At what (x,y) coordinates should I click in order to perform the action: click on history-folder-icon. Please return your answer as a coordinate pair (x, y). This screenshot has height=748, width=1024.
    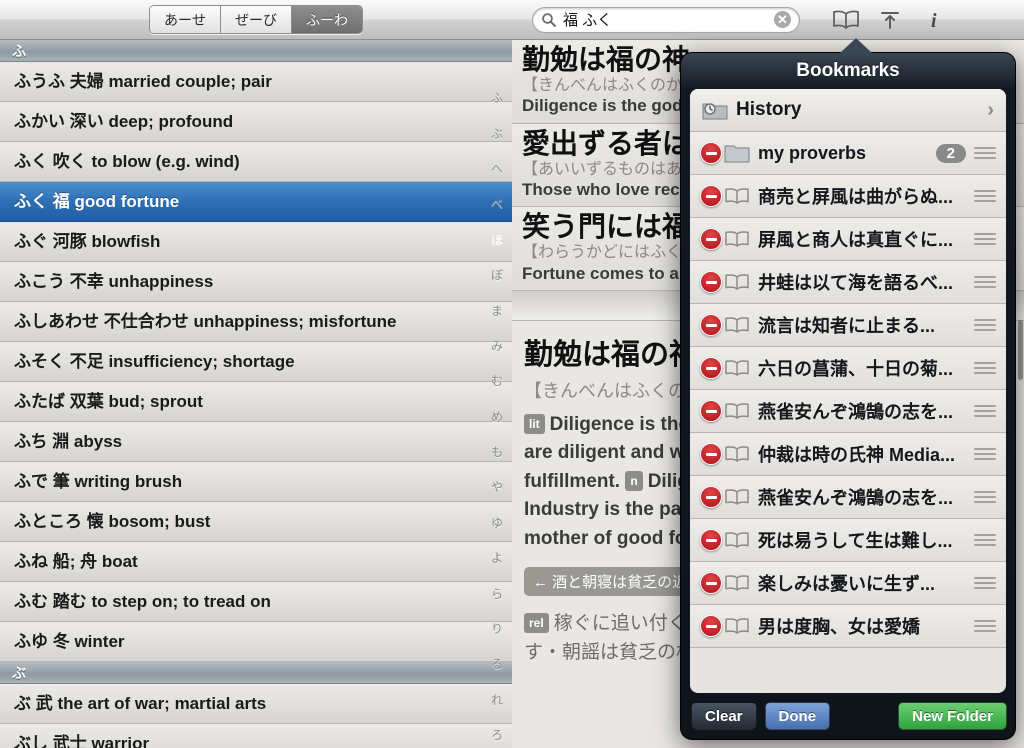
    Looking at the image, I should click on (715, 110).